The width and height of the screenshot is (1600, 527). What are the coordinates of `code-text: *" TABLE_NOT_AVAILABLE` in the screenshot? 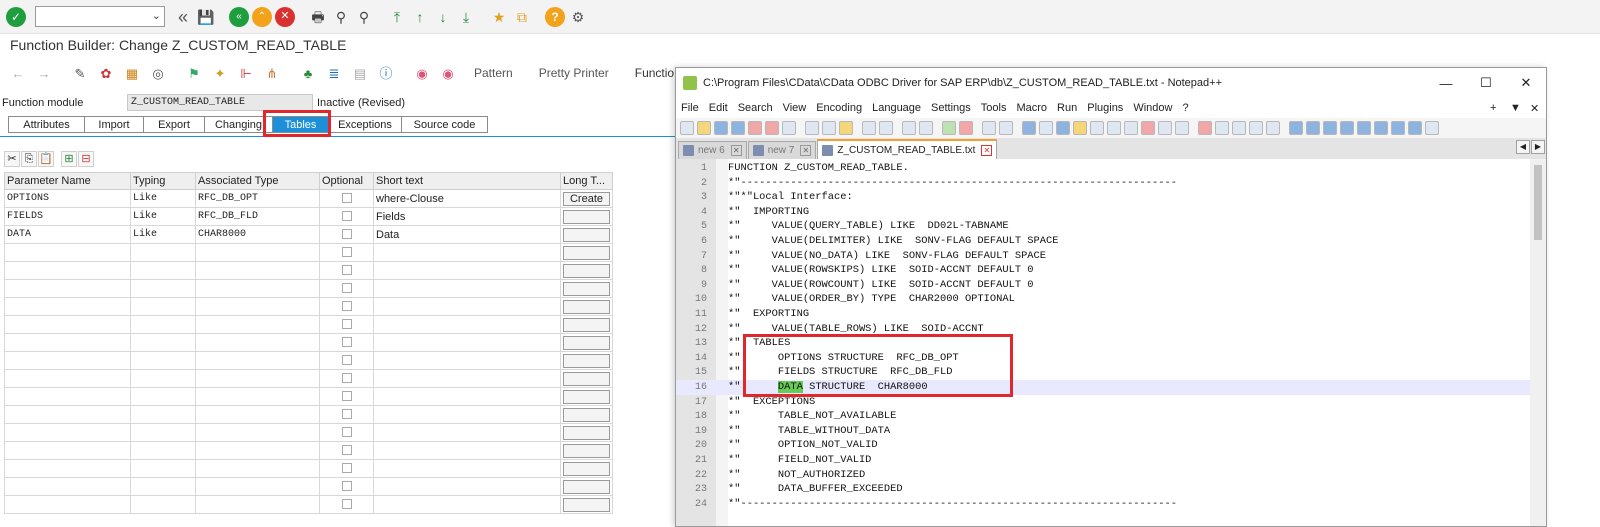 It's located at (812, 416).